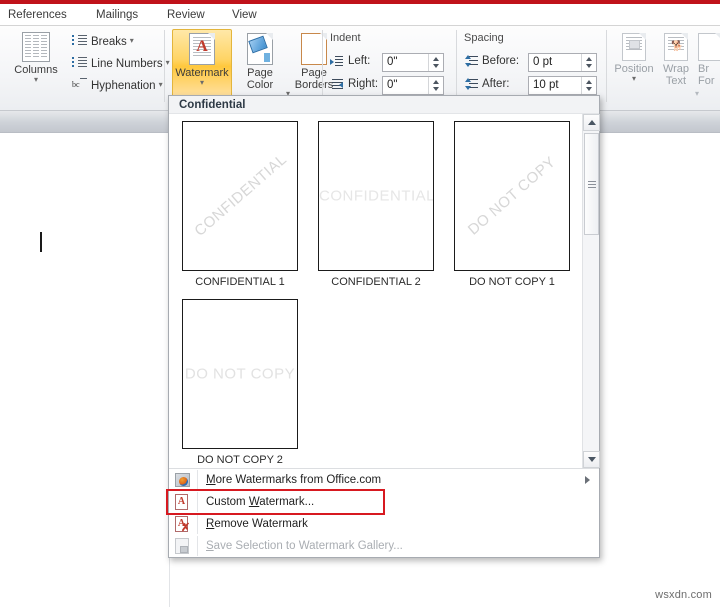 This screenshot has width=720, height=607. I want to click on spacing-group-label: Spacing, so click(484, 38).